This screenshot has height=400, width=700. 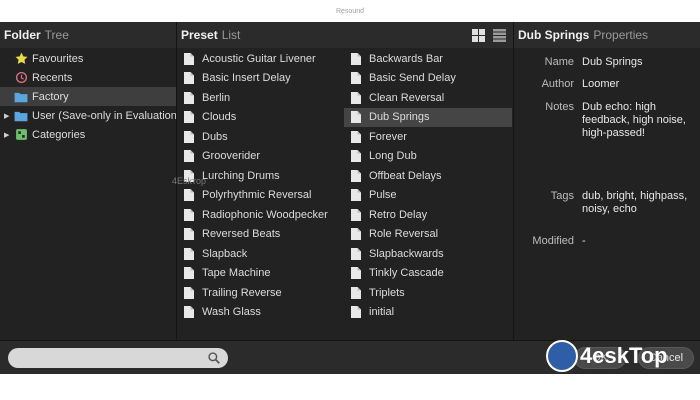 I want to click on preset-item-label: Basic Insert Delay, so click(x=246, y=78).